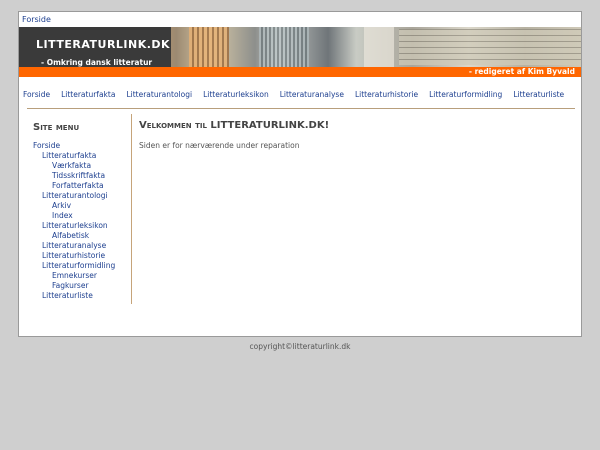  I want to click on footer-copyright: copyright©litteraturlink.dk, so click(300, 346).